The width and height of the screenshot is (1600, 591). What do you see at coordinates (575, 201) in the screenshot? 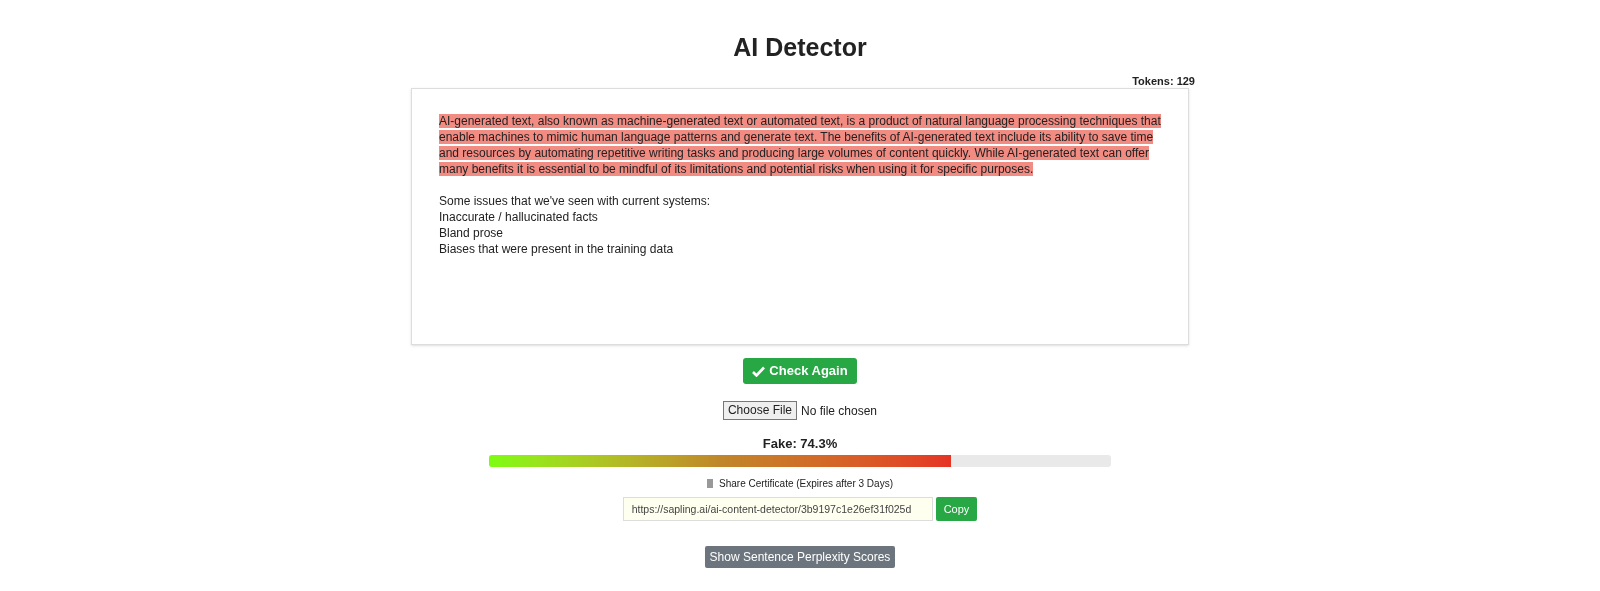
I see `editor-paragraph: Some issues that we've seen with current systems:` at bounding box center [575, 201].